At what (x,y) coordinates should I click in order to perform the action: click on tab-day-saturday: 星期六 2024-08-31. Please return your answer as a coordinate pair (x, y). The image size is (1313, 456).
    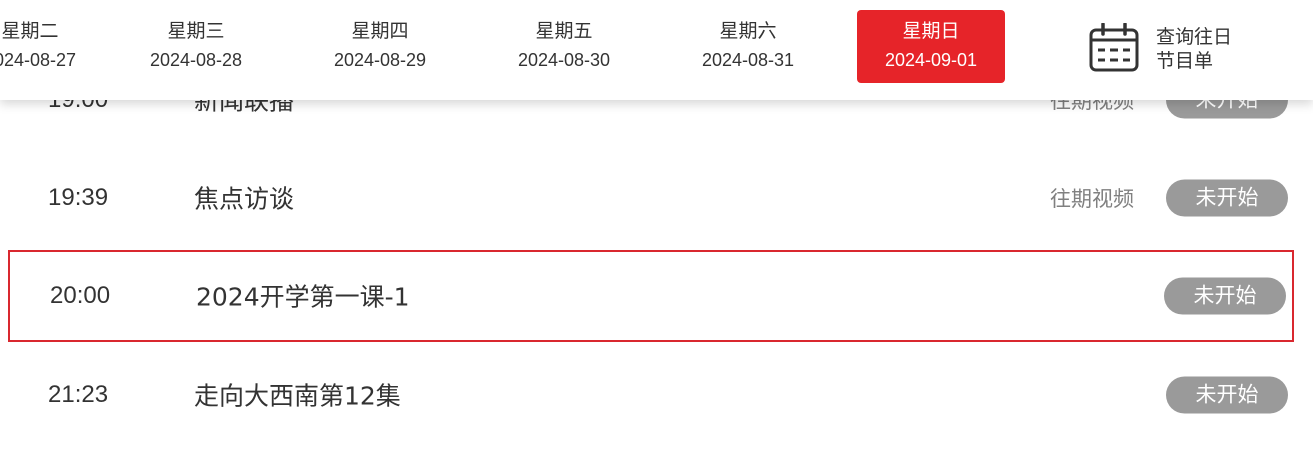
    Looking at the image, I should click on (748, 46).